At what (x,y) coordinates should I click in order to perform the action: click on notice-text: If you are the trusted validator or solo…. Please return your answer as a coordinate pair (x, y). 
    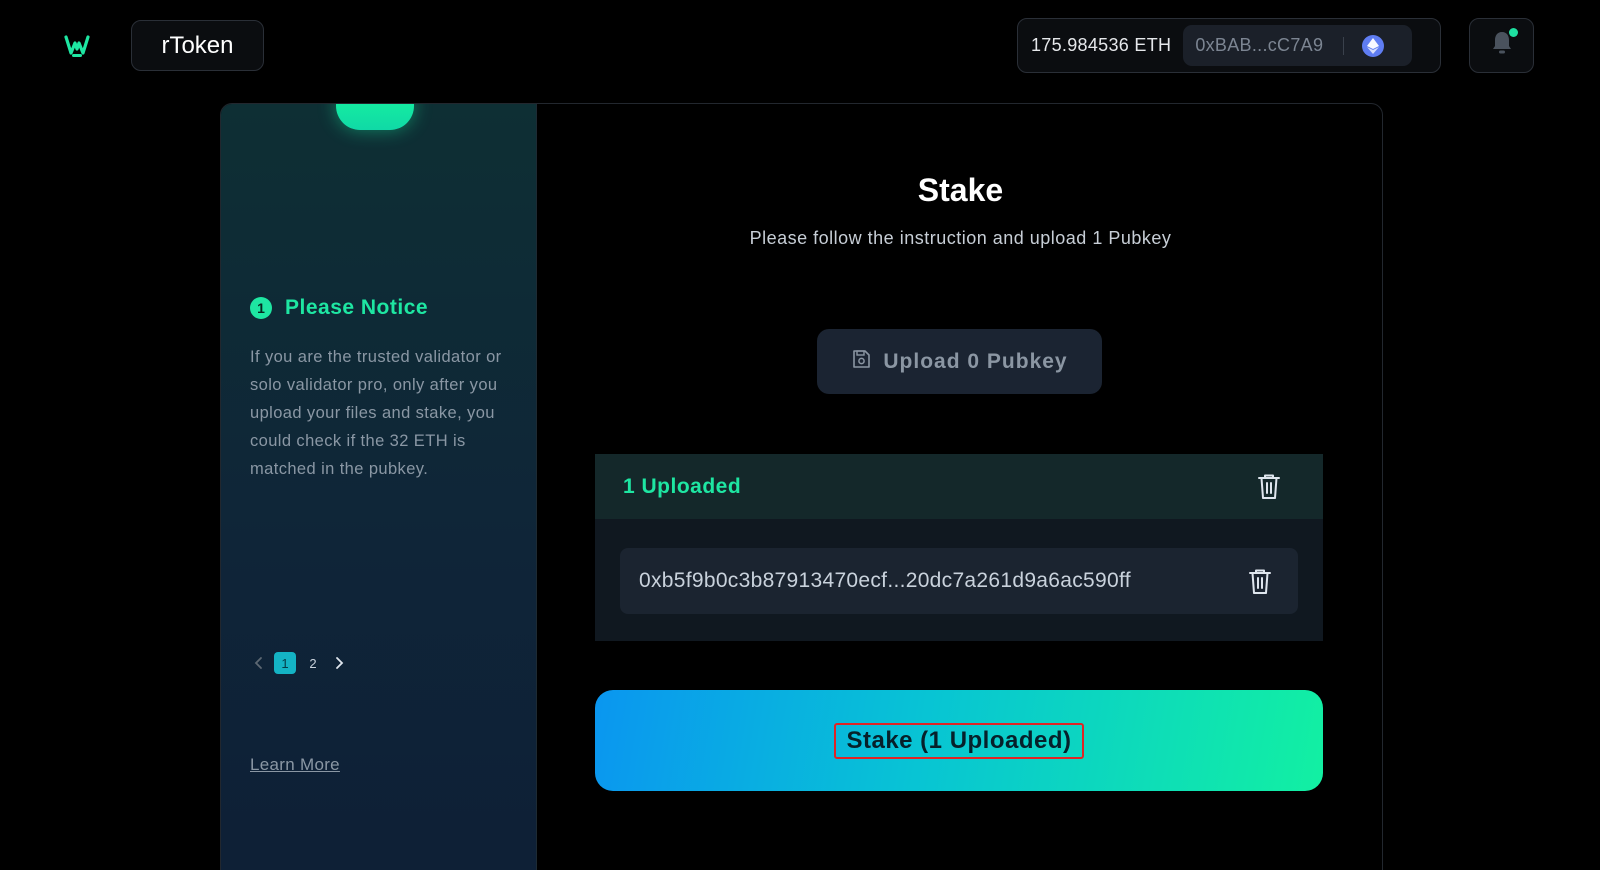
    Looking at the image, I should click on (376, 413).